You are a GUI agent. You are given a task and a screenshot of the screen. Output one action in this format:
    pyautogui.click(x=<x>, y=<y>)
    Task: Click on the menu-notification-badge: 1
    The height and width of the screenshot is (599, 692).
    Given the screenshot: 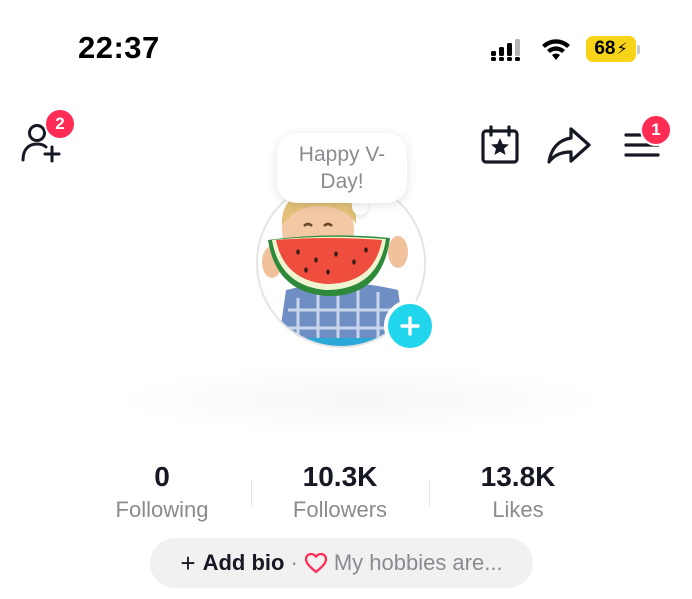 What is the action you would take?
    pyautogui.click(x=656, y=130)
    